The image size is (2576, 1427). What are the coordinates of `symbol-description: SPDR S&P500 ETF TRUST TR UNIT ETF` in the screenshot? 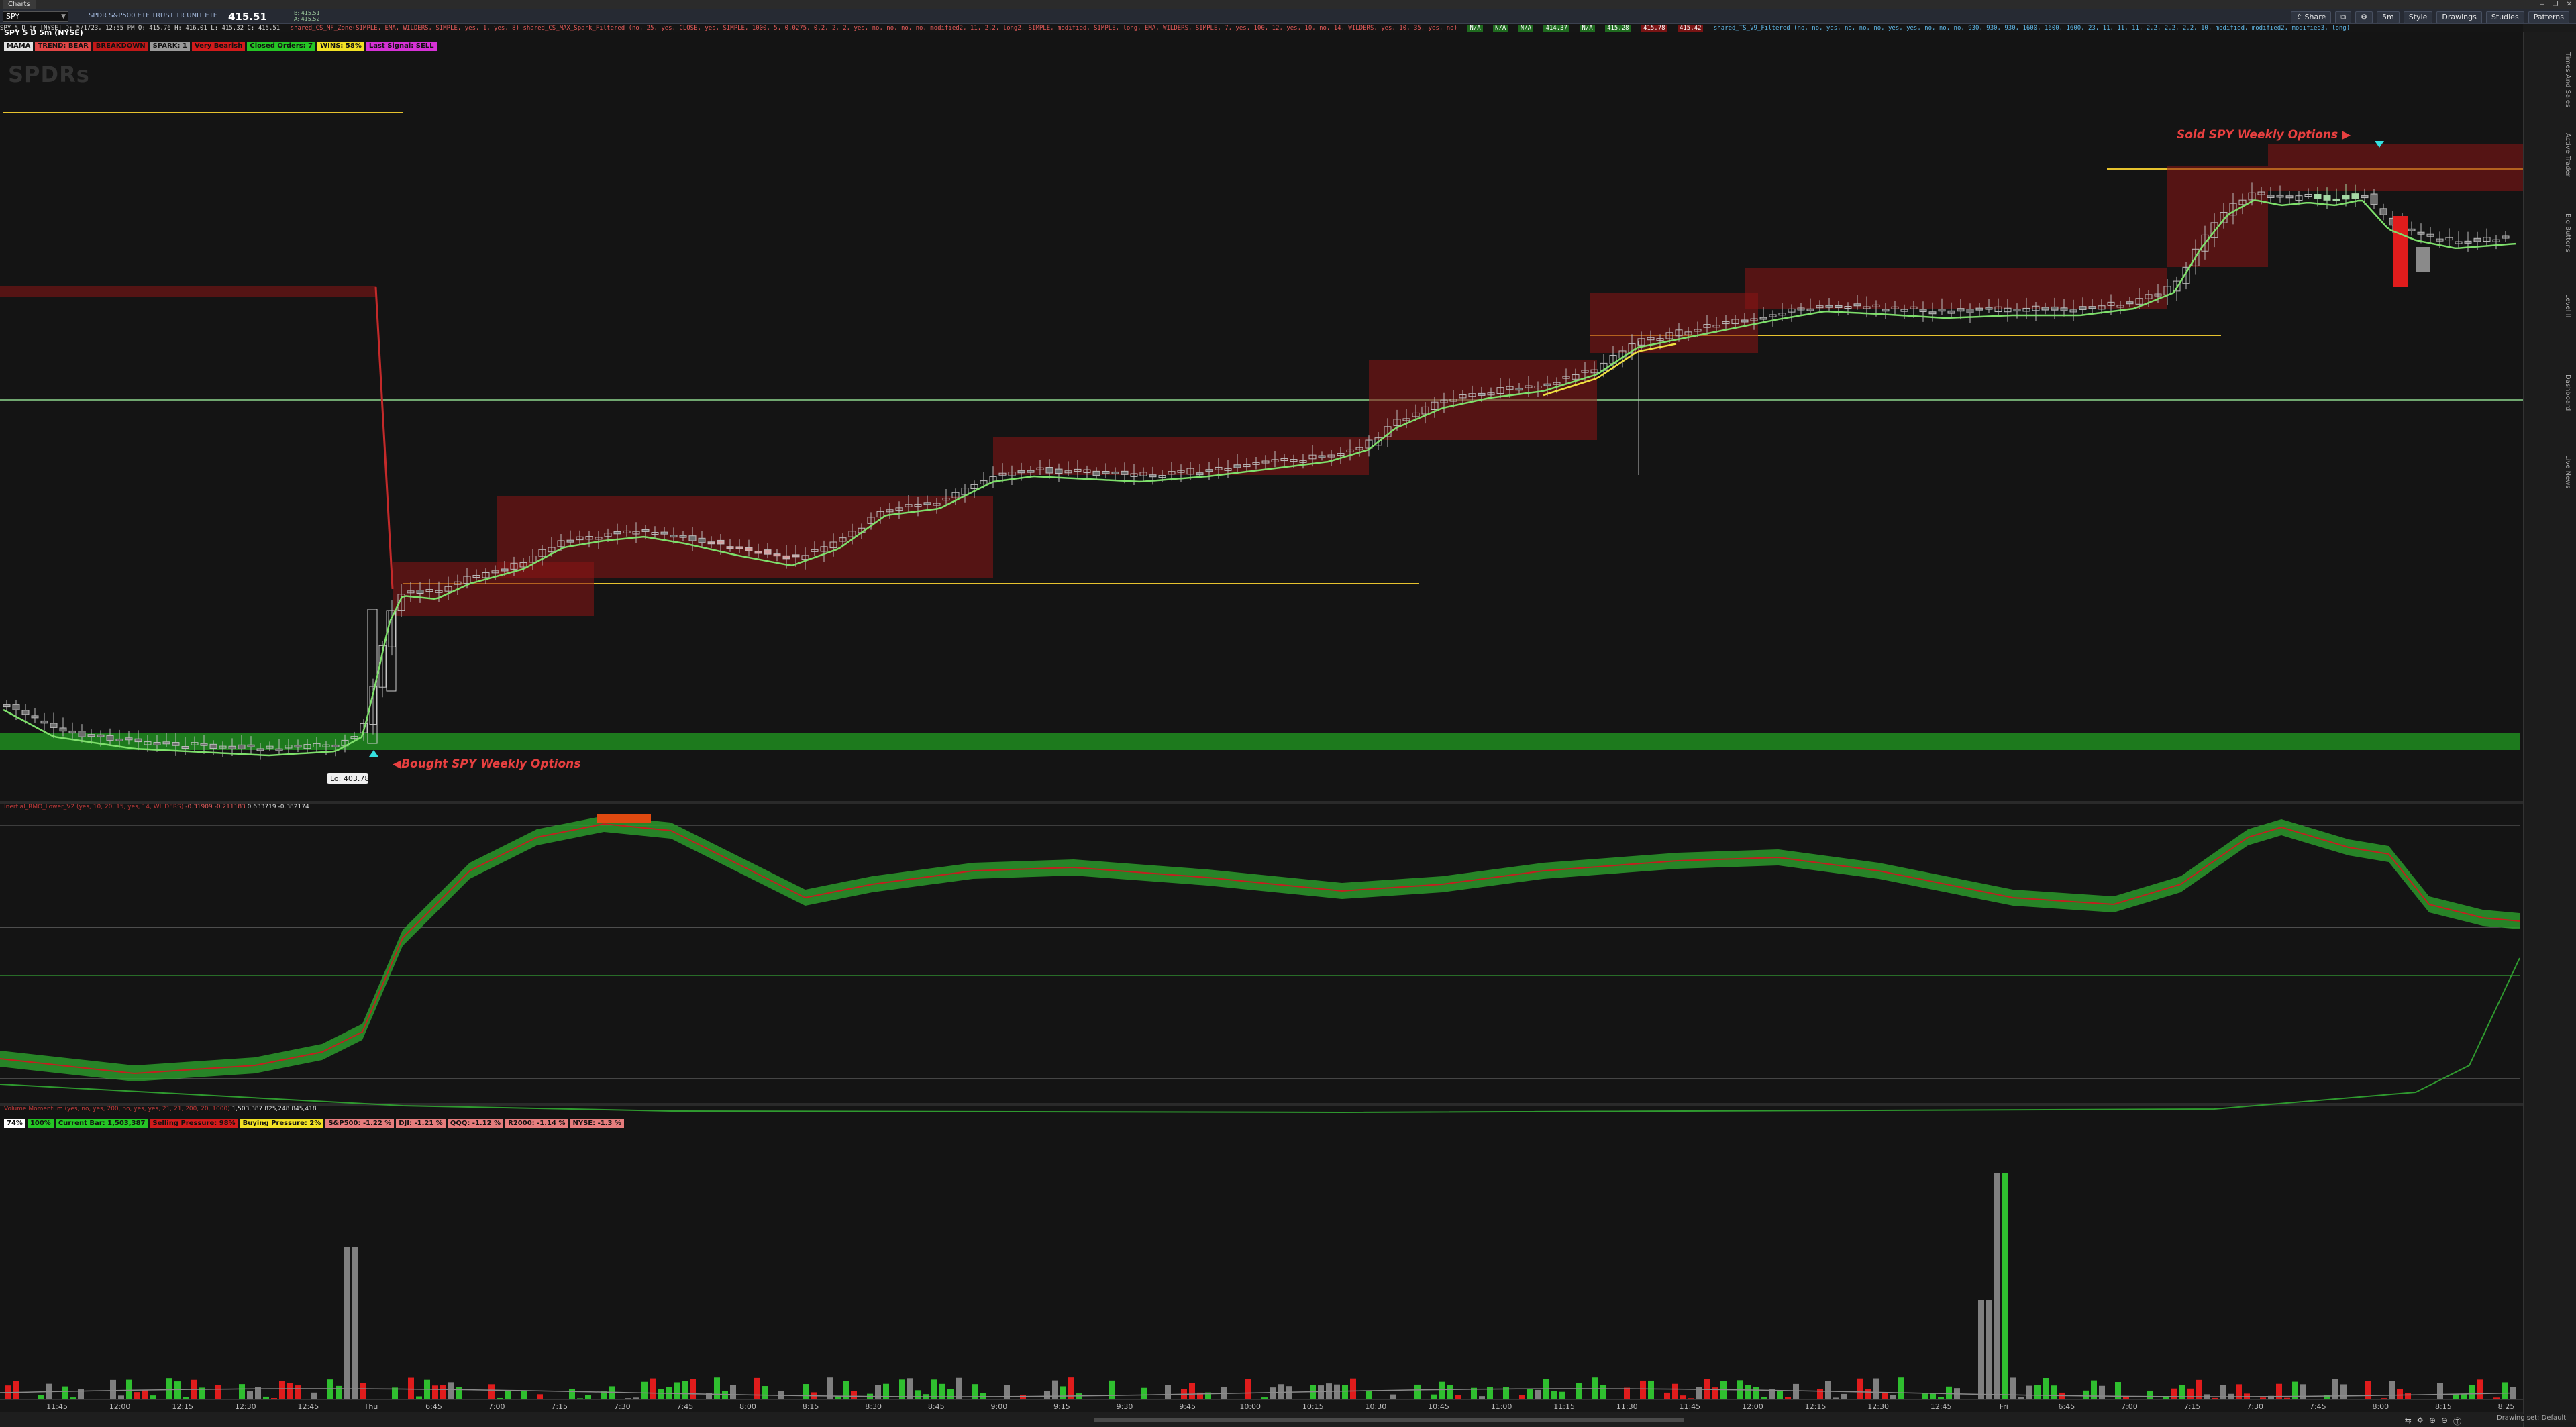 It's located at (153, 15).